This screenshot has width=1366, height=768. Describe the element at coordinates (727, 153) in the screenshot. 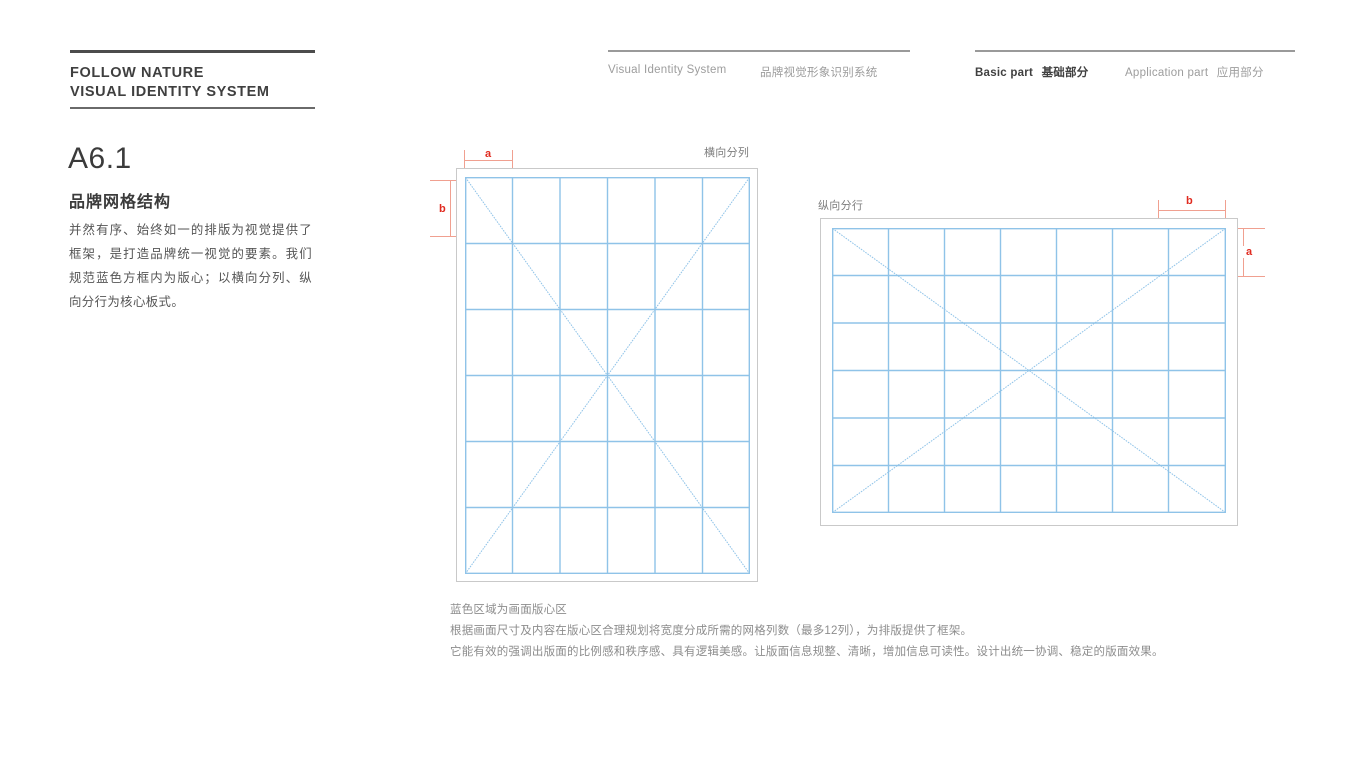

I see `figure-portrait-caption: 横向分列` at that location.